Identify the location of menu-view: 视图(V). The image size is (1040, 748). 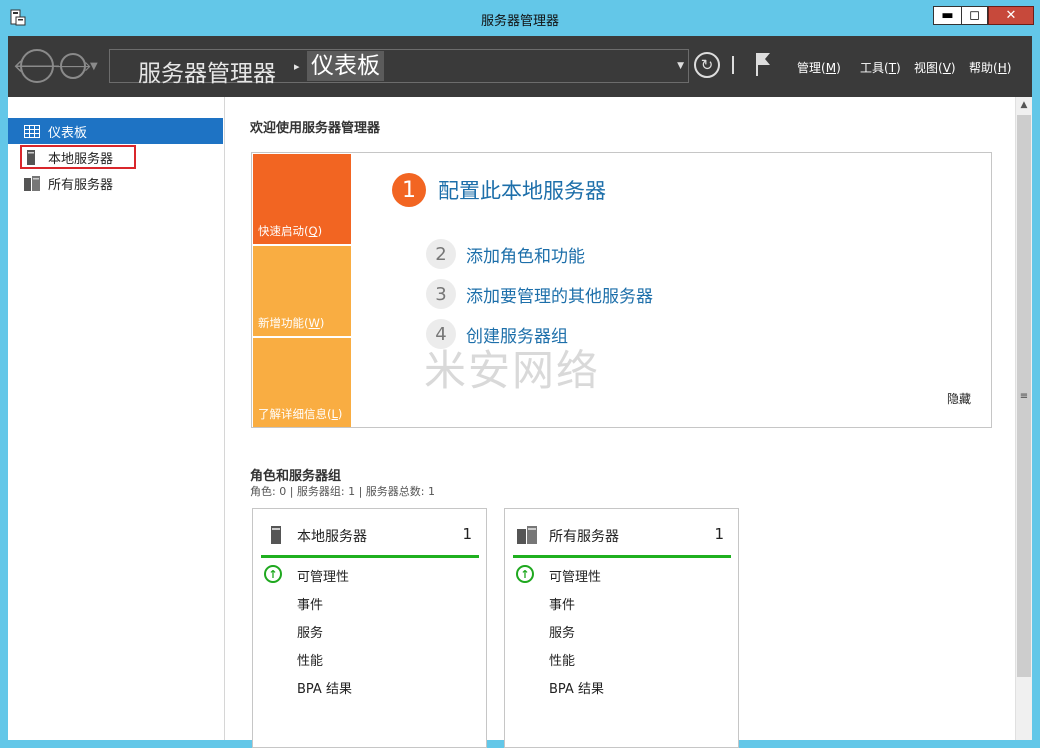
(935, 67).